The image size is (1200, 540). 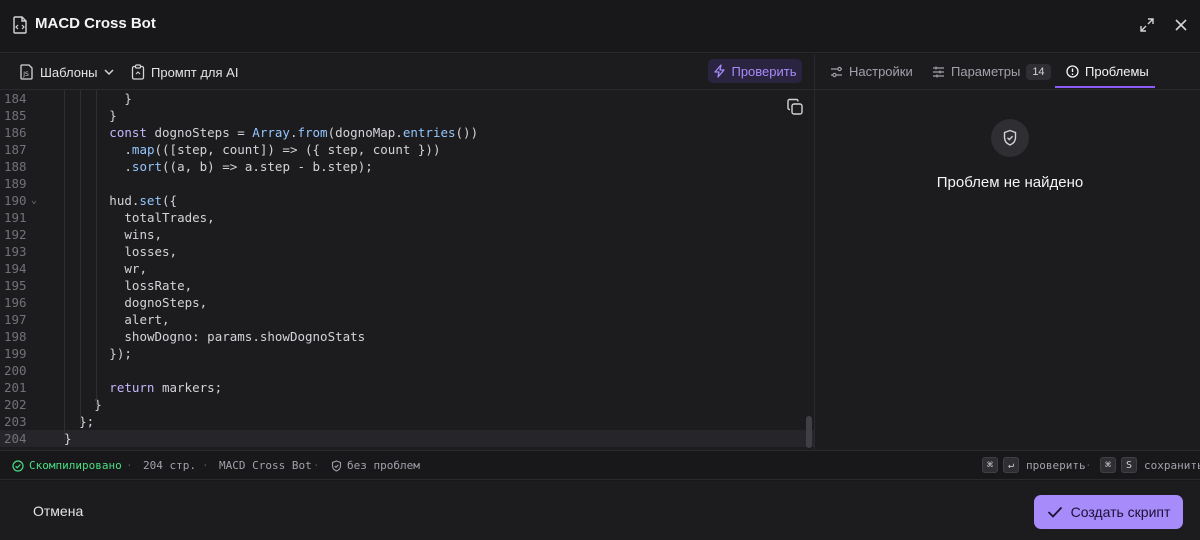 What do you see at coordinates (407, 353) in the screenshot?
I see `code-line: 199});` at bounding box center [407, 353].